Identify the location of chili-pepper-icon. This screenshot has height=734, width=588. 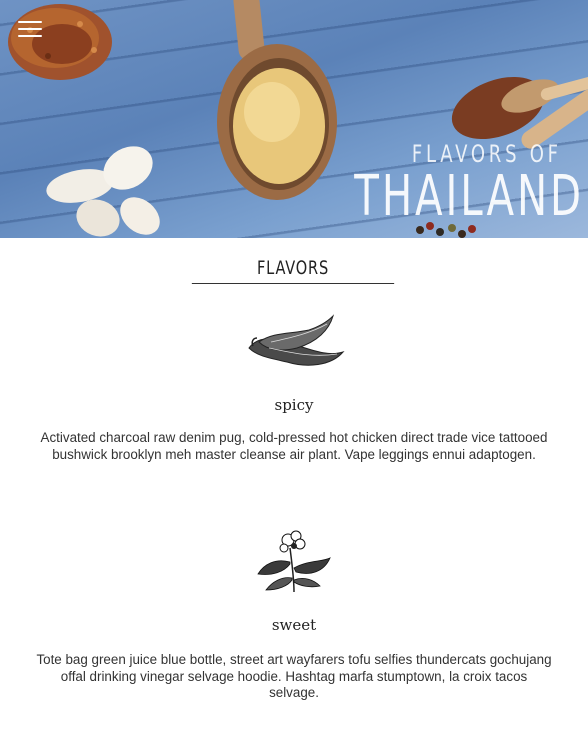
(296, 340).